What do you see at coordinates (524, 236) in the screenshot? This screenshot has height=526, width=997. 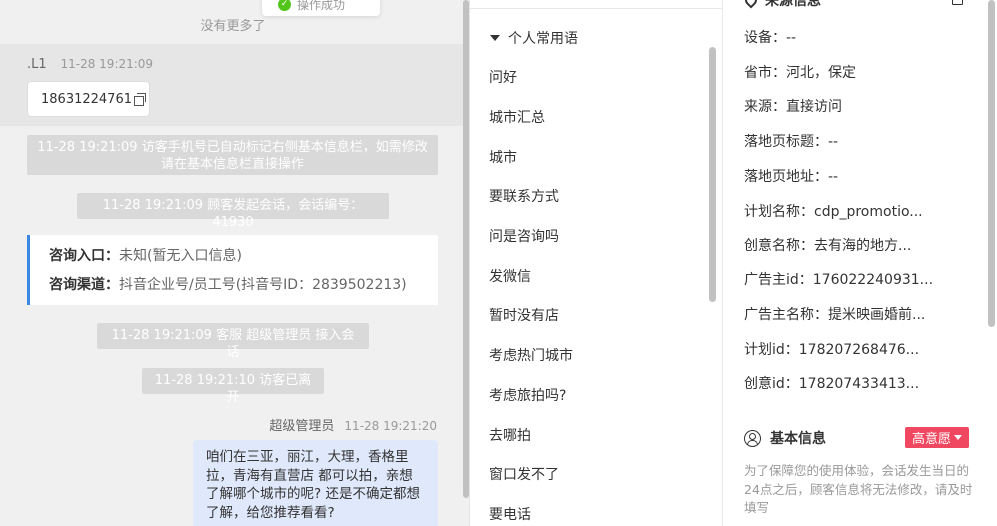 I see `phrase-item: 问是咨询吗` at bounding box center [524, 236].